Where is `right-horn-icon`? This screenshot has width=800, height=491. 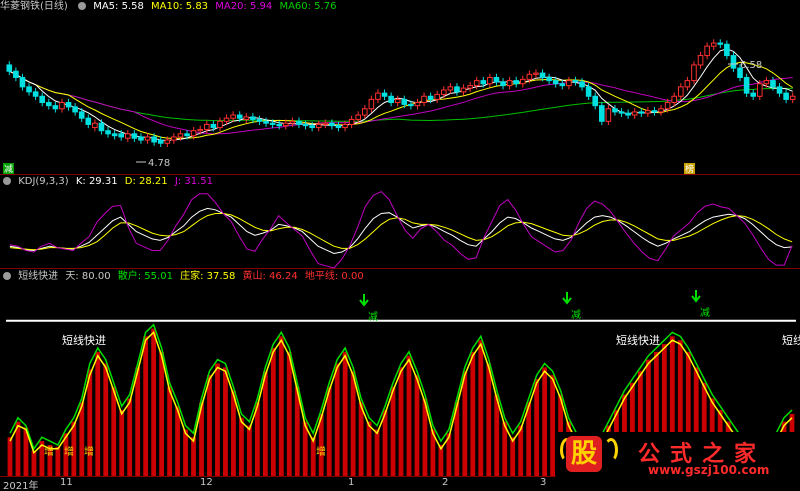
right-horn-icon is located at coordinates (611, 450).